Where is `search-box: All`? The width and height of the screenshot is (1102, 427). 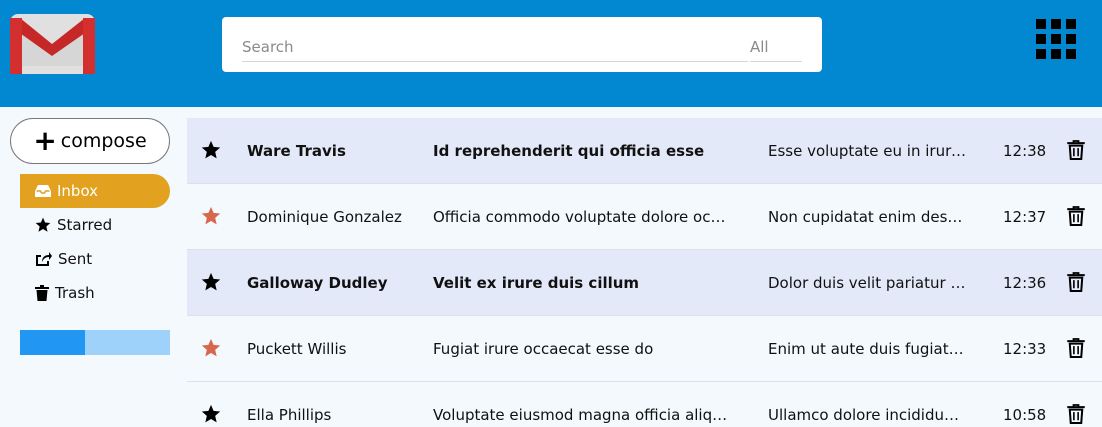 search-box: All is located at coordinates (522, 44).